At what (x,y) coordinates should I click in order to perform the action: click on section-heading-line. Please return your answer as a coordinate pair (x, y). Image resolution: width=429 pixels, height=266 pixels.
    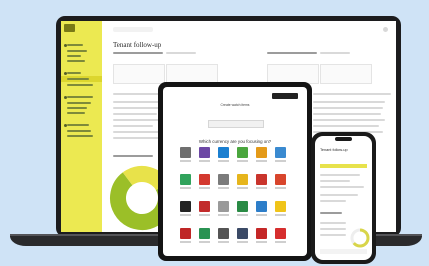
    Looking at the image, I should click on (133, 156).